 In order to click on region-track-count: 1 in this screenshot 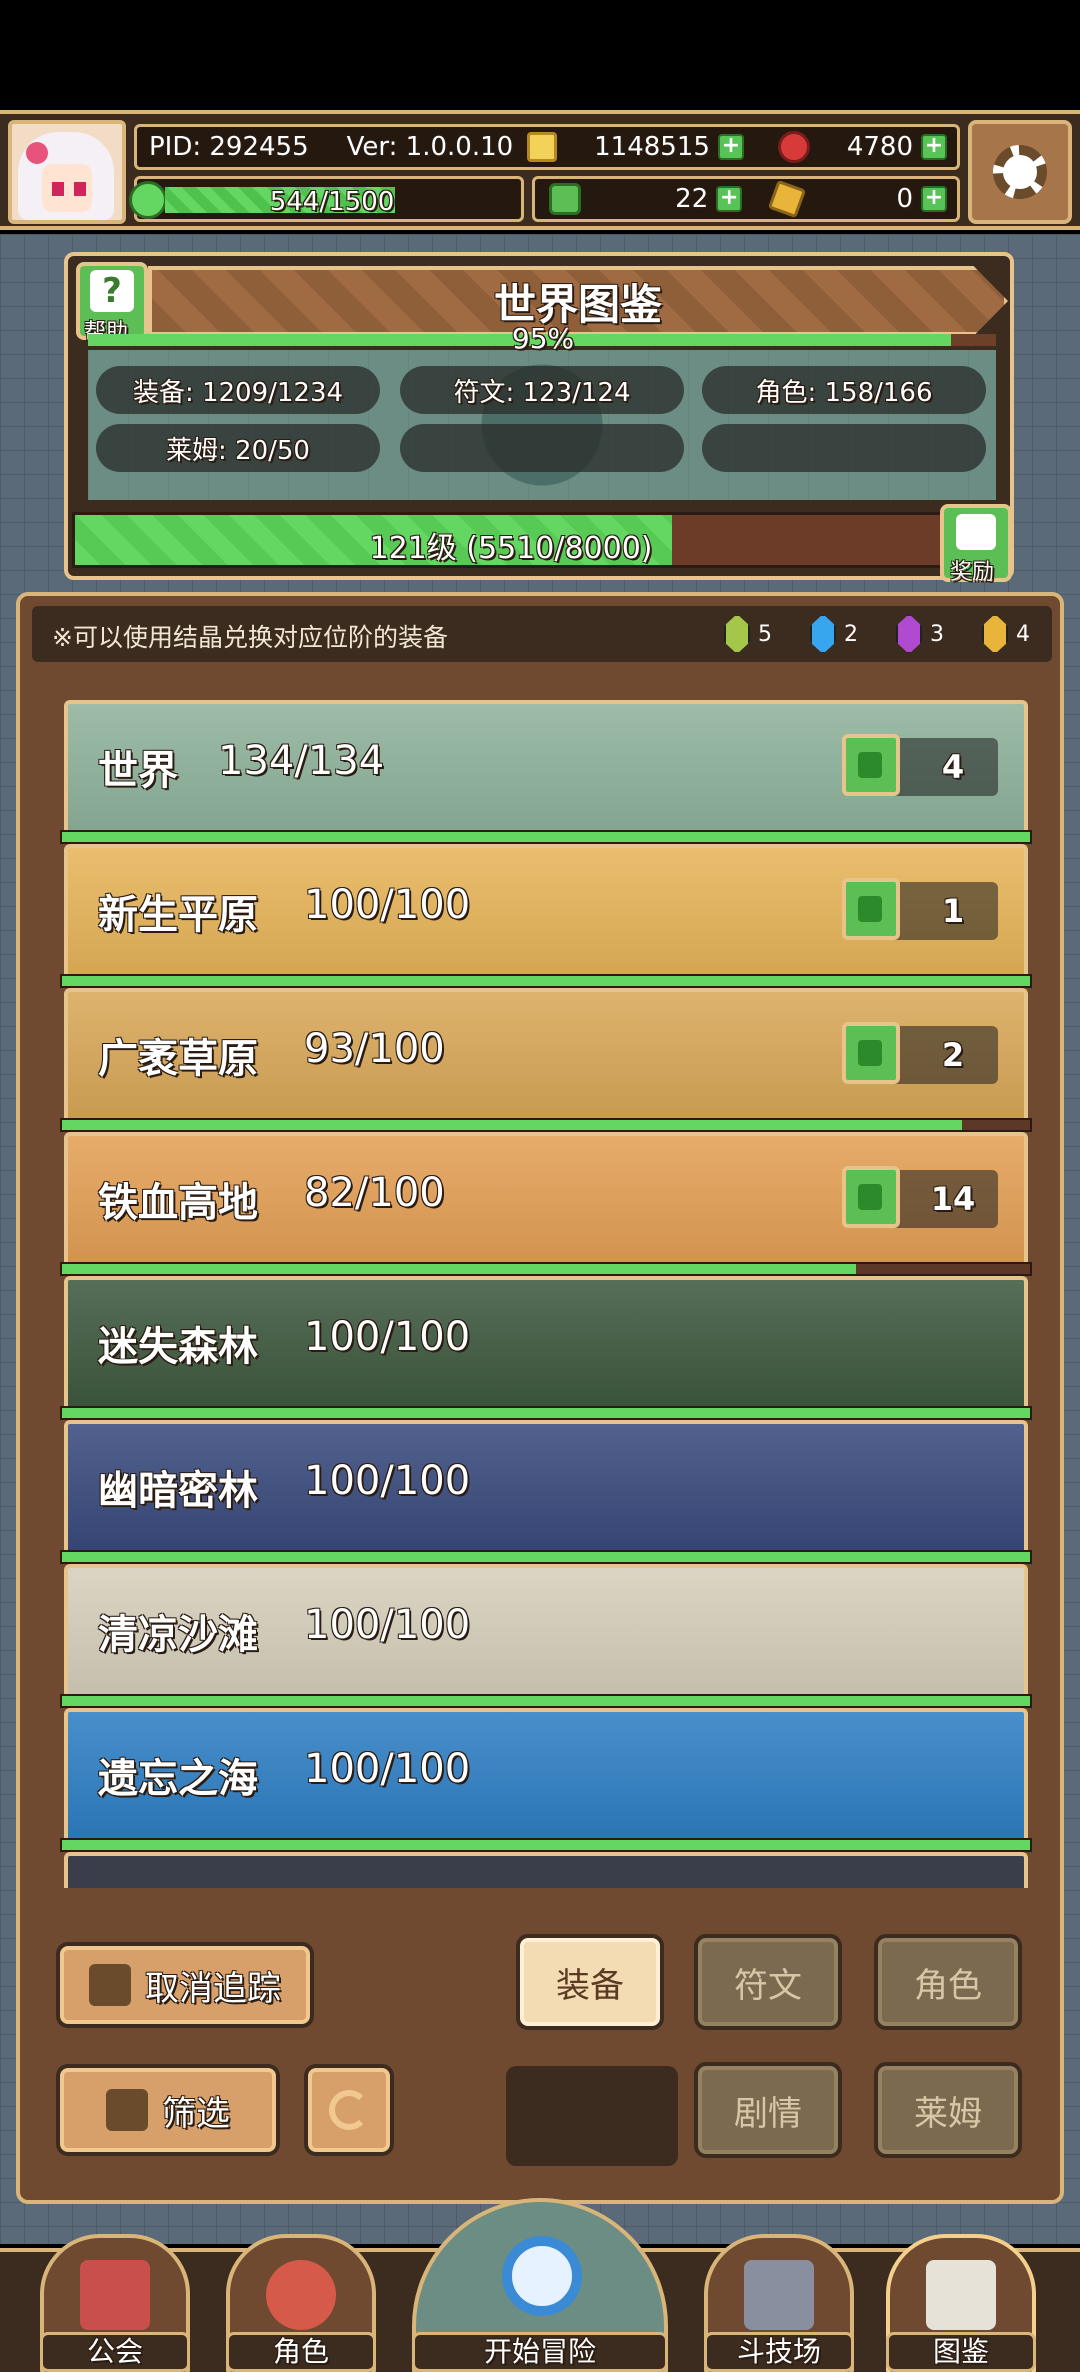, I will do `click(920, 909)`.